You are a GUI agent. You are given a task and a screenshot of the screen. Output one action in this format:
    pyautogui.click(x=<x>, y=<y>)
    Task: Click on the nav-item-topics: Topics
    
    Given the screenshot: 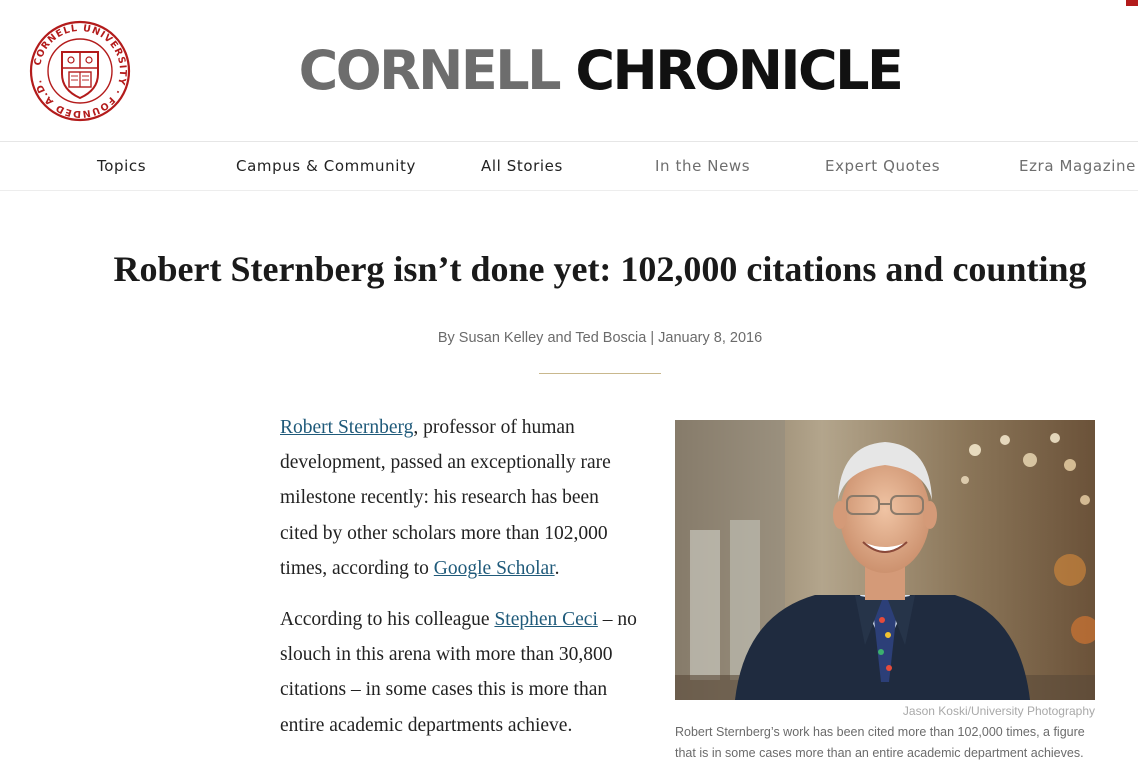 What is the action you would take?
    pyautogui.click(x=121, y=166)
    